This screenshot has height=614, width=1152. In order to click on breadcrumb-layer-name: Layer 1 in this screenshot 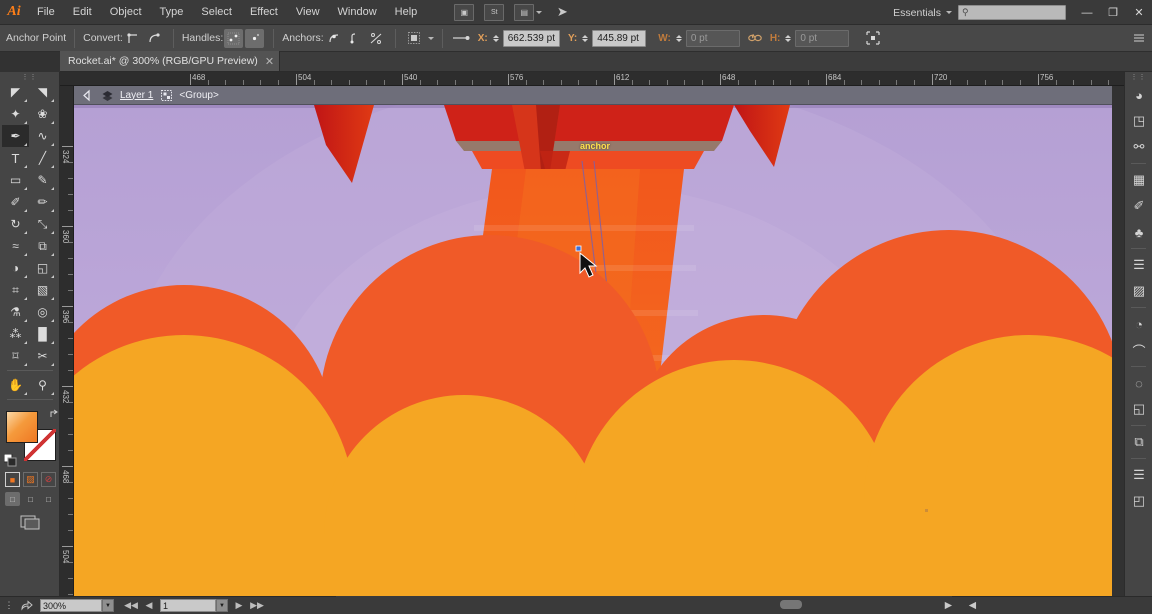, I will do `click(136, 95)`.